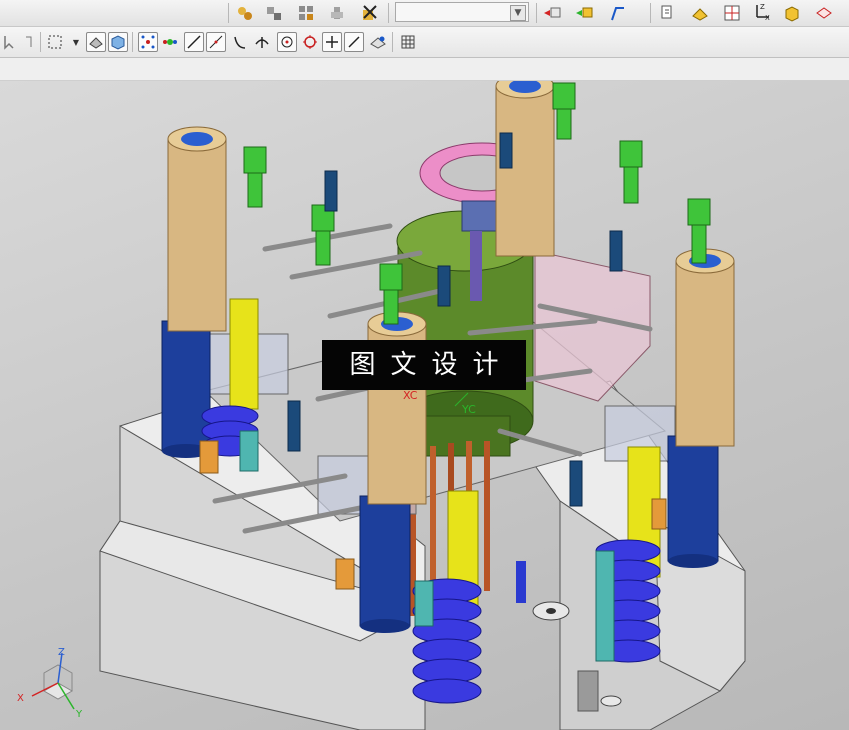 This screenshot has height=730, width=849. What do you see at coordinates (148, 42) in the screenshot?
I see `snap-point-icon` at bounding box center [148, 42].